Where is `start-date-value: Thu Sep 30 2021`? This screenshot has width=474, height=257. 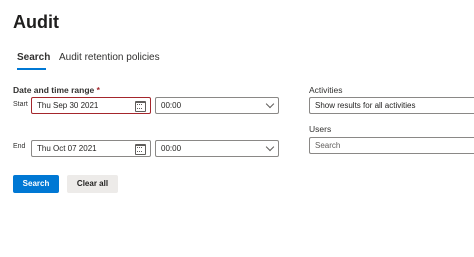 start-date-value: Thu Sep 30 2021 is located at coordinates (68, 105).